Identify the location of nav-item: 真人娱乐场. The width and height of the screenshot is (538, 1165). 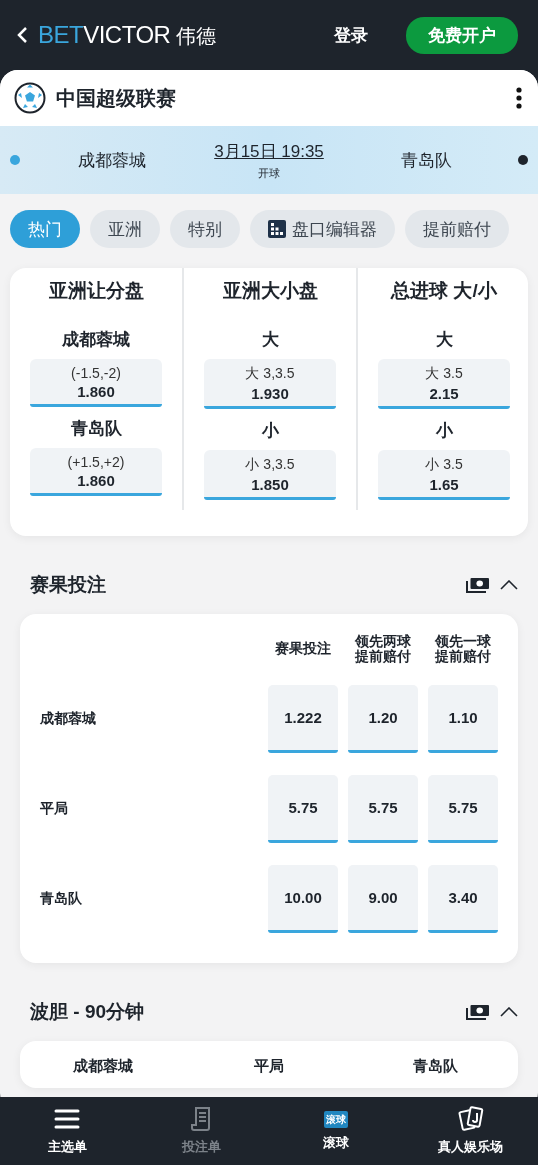
(470, 1131).